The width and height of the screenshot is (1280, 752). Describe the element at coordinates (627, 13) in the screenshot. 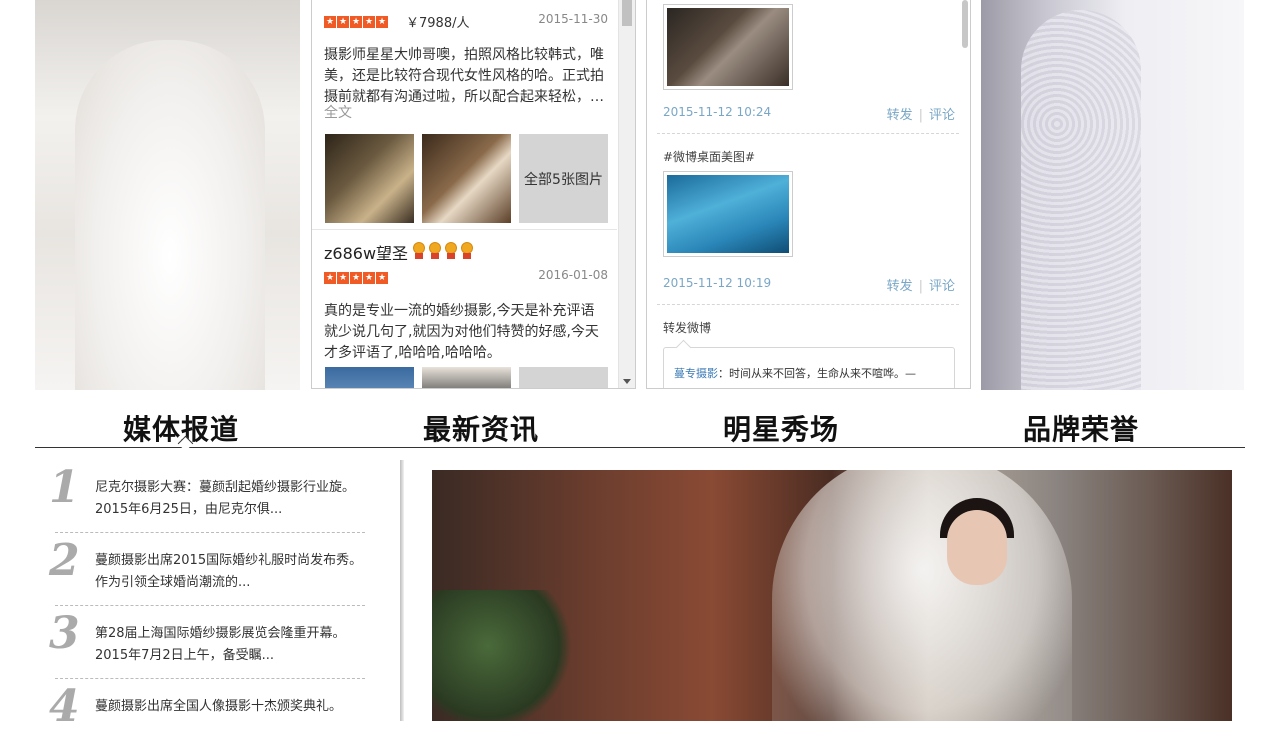

I see `scrollbar-thumb` at that location.